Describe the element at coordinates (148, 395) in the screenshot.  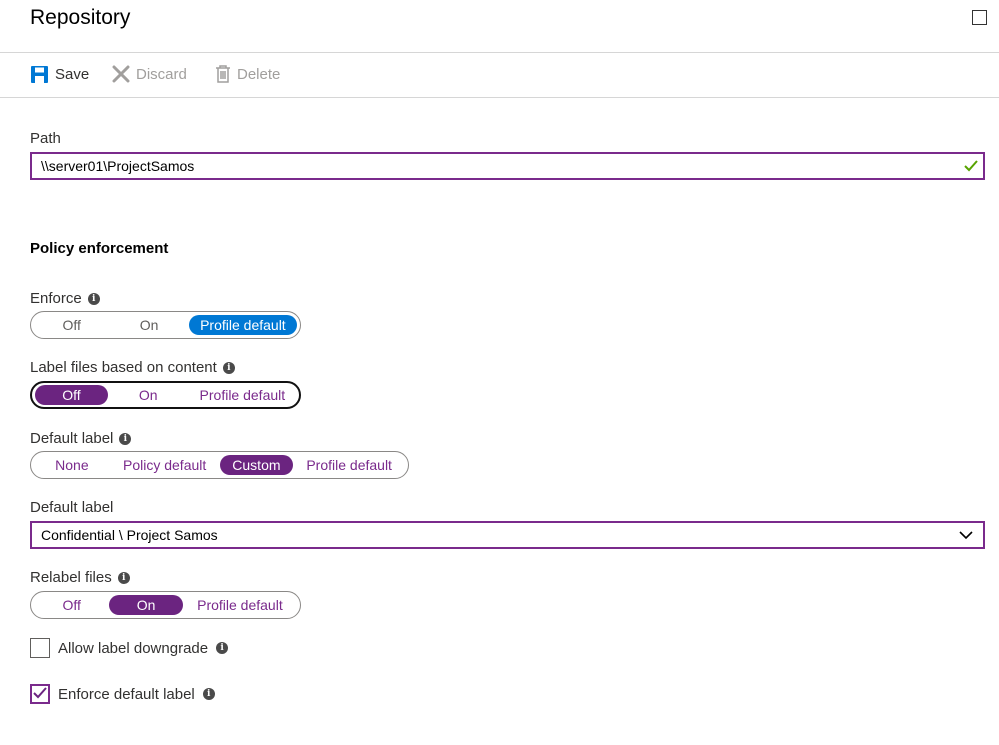
I see `label-files-option-on: On` at that location.